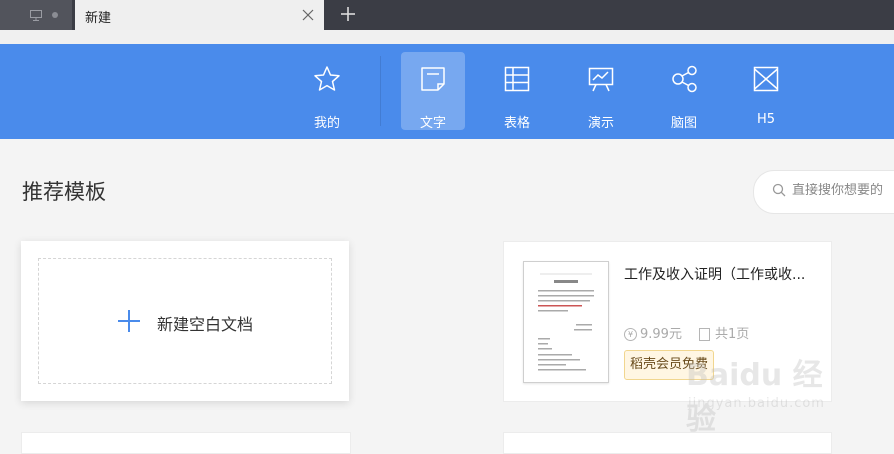  Describe the element at coordinates (630, 334) in the screenshot. I see `currency-icon: ¥` at that location.